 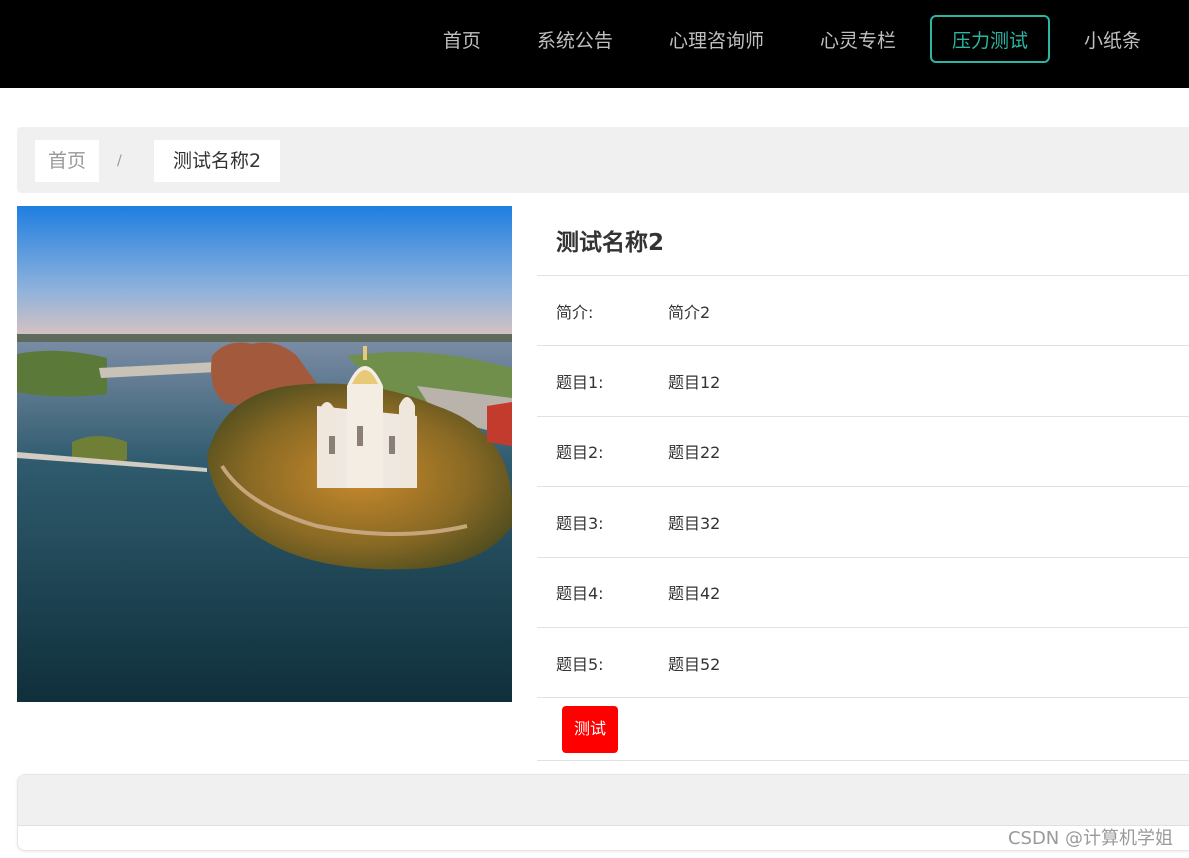 I want to click on row-label-question-5: 题目5:, so click(x=580, y=664).